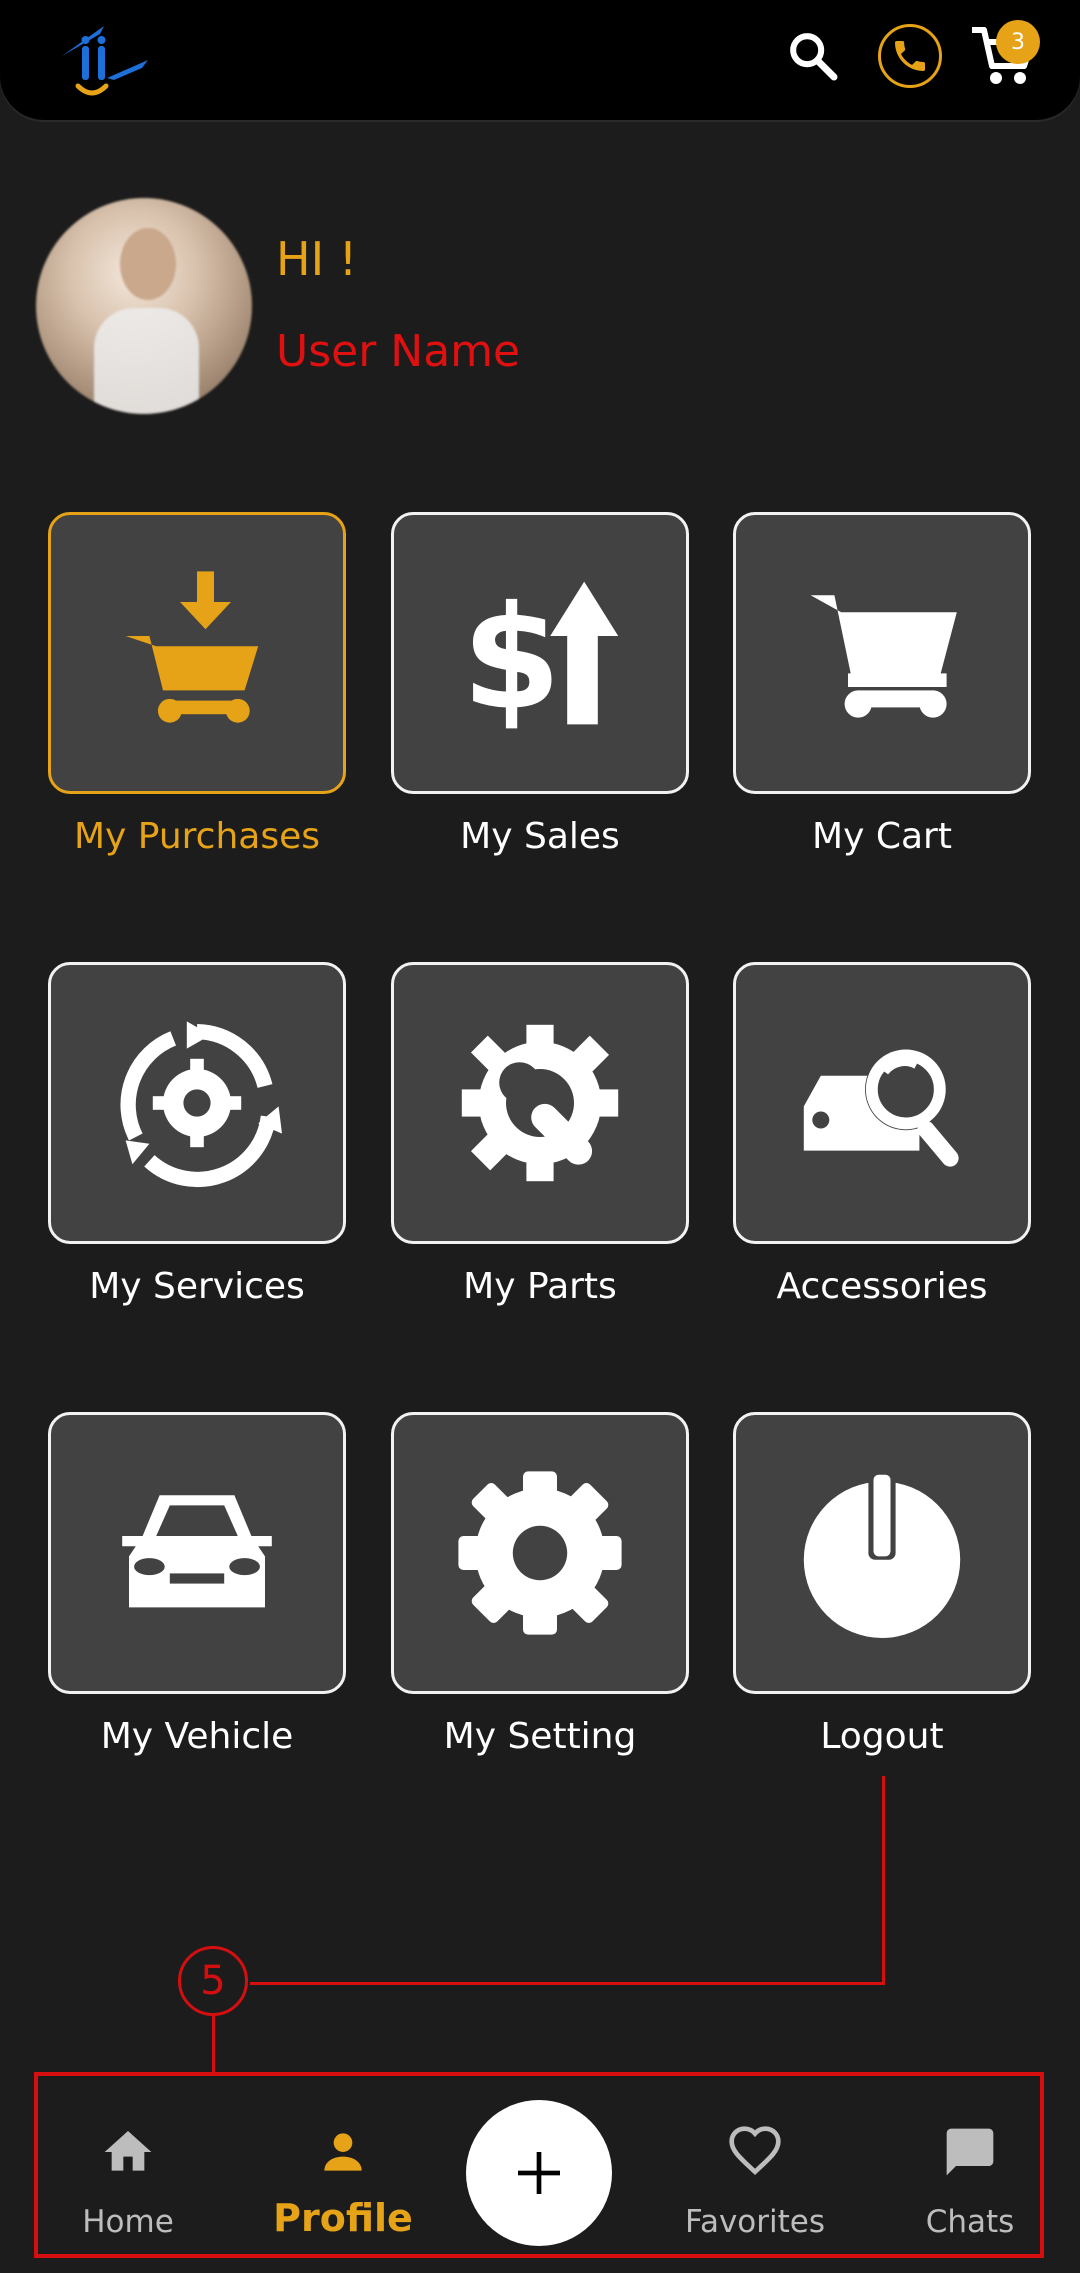  I want to click on car-icon, so click(197, 1551).